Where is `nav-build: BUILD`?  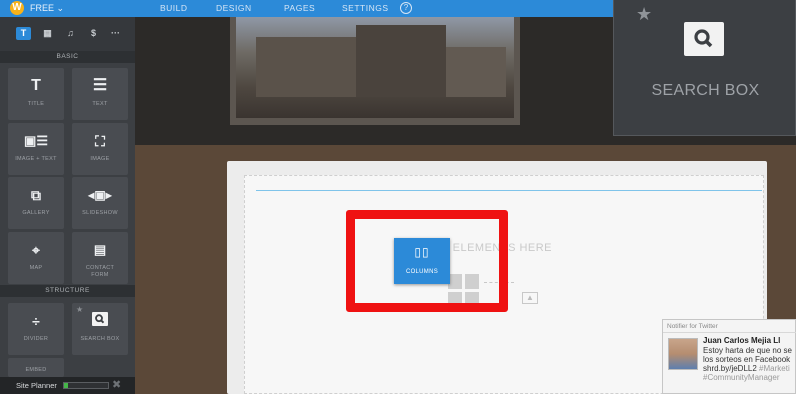 nav-build: BUILD is located at coordinates (174, 8).